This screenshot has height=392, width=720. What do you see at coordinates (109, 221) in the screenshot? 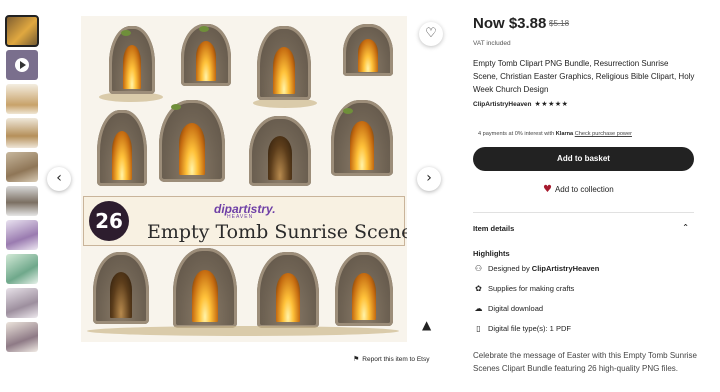
I see `file-count-badge: 26` at bounding box center [109, 221].